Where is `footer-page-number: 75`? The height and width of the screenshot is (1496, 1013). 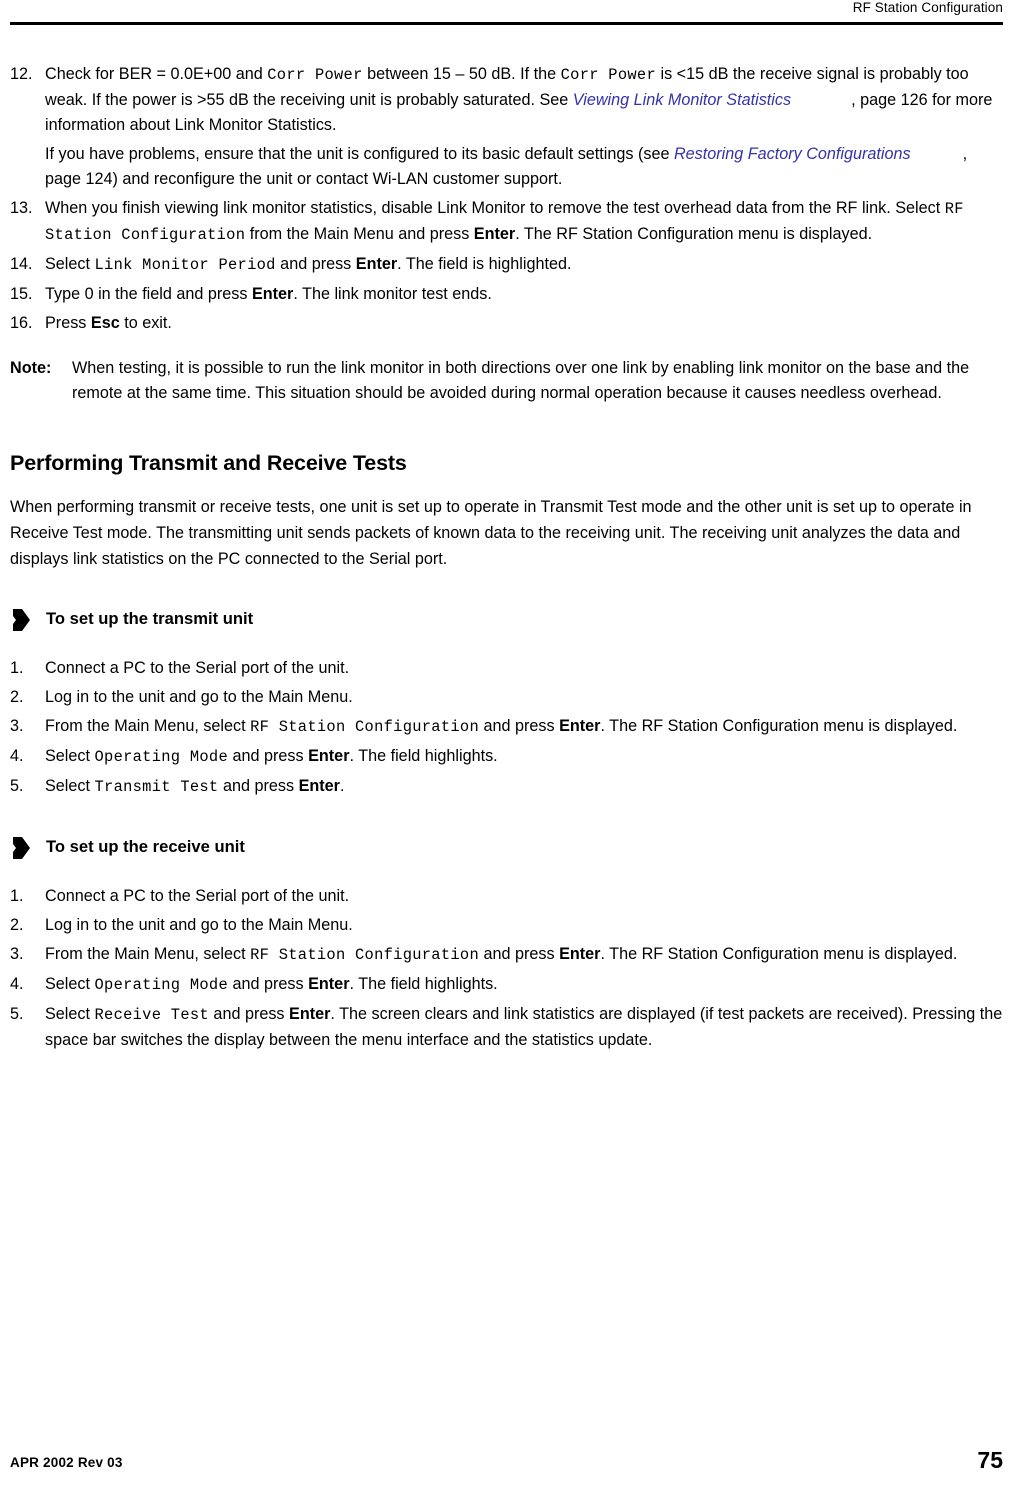 footer-page-number: 75 is located at coordinates (990, 1460).